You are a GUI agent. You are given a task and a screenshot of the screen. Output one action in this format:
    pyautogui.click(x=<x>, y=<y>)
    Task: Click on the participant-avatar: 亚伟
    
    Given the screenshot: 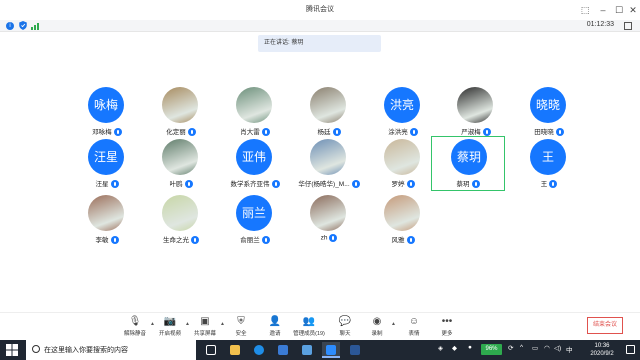 What is the action you would take?
    pyautogui.click(x=254, y=157)
    